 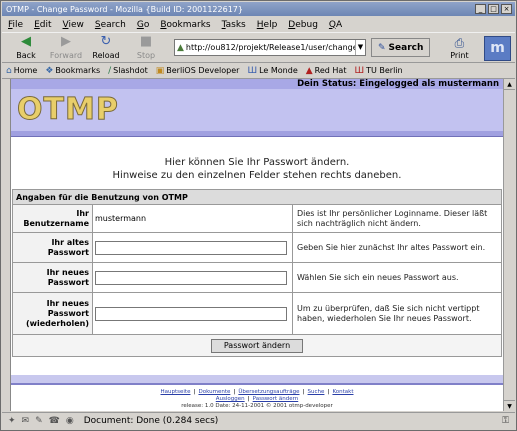 I want to click on address-book-icon: ☎, so click(x=54, y=421).